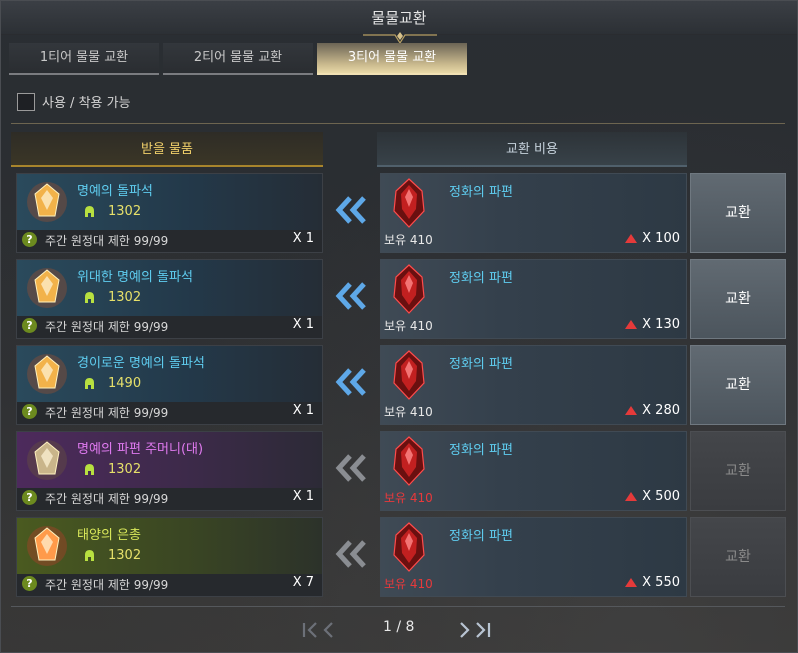 This screenshot has height=653, width=798. I want to click on cost-quantity: X 500, so click(652, 496).